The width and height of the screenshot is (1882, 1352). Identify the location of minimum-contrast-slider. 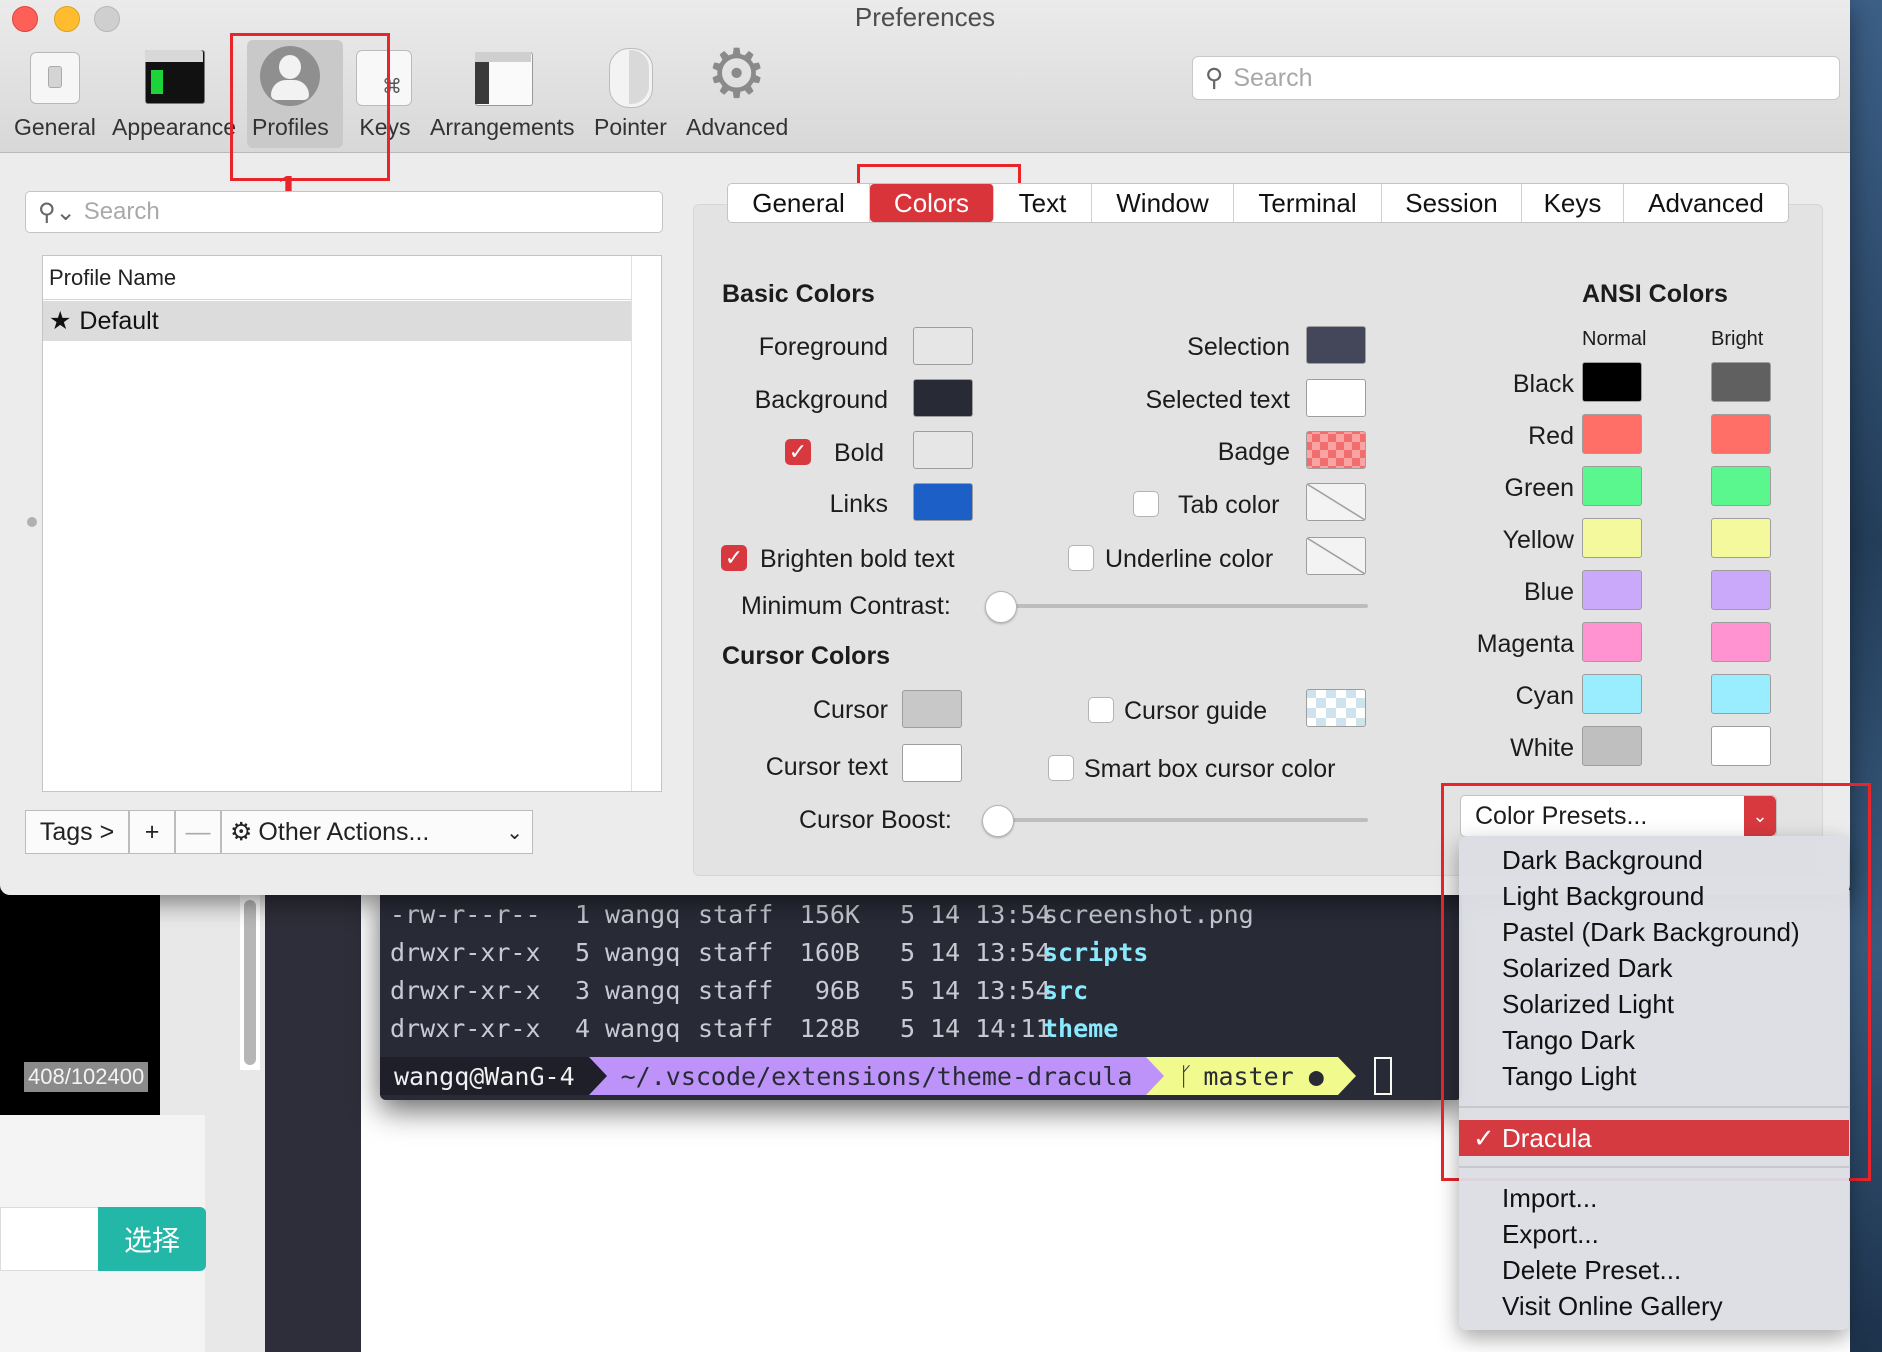
(1185, 606).